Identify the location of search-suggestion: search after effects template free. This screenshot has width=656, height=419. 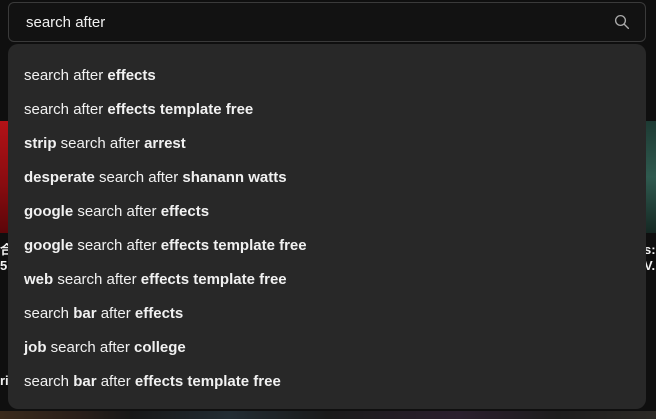
(327, 110).